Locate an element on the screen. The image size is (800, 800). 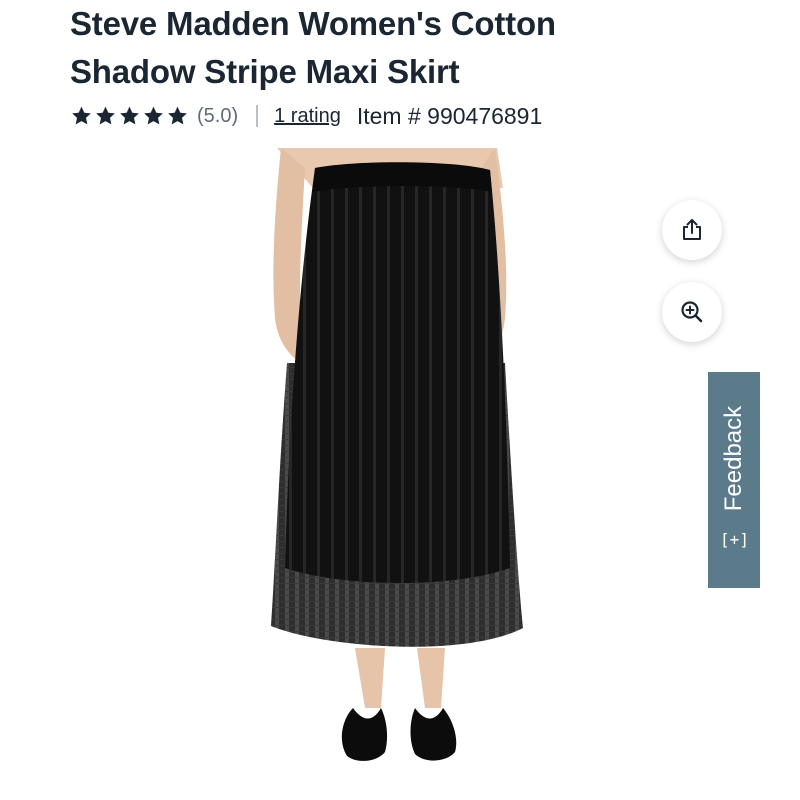
star-rating is located at coordinates (129, 116).